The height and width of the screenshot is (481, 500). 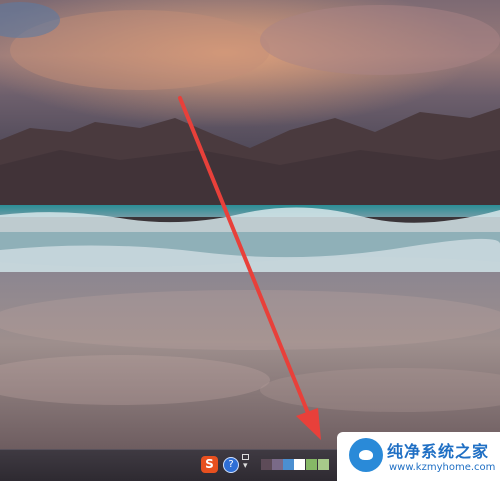 What do you see at coordinates (231, 465) in the screenshot?
I see `help-icon: ?` at bounding box center [231, 465].